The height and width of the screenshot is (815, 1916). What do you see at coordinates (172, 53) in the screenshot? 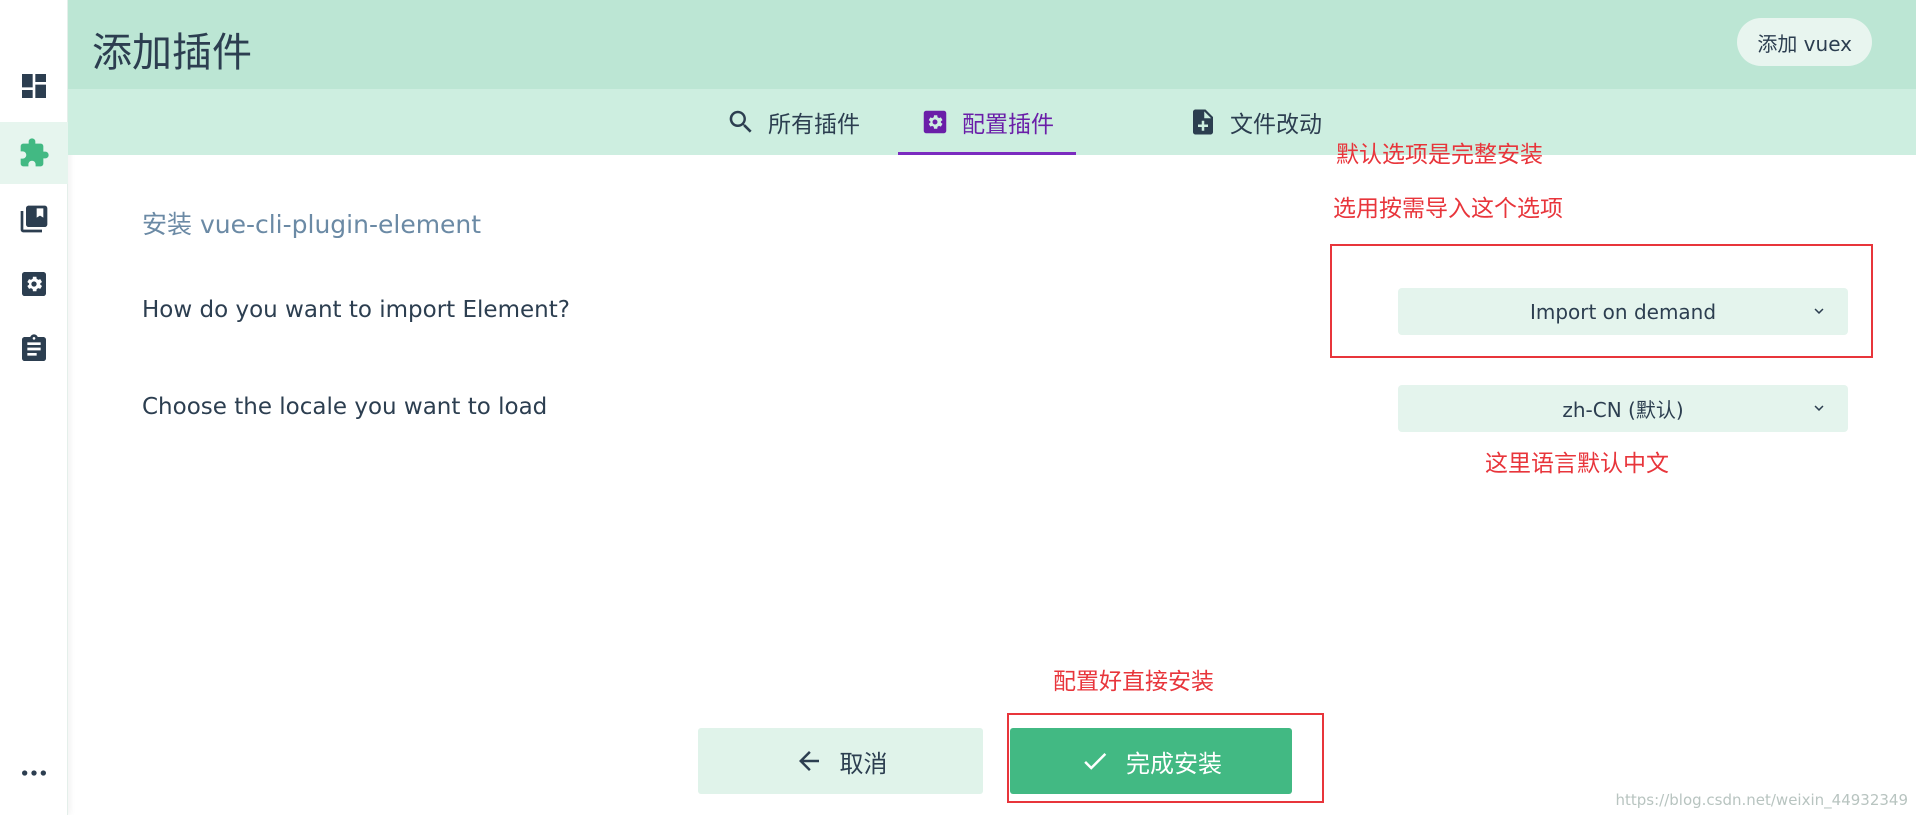
I see `page-title: 添加插件` at bounding box center [172, 53].